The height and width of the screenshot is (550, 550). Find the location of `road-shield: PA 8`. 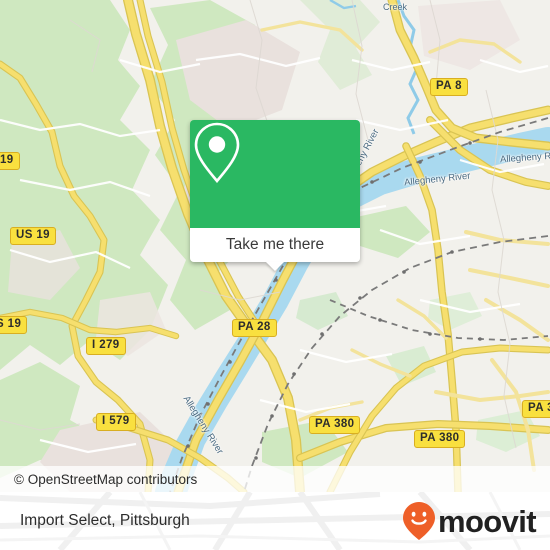

road-shield: PA 8 is located at coordinates (449, 87).